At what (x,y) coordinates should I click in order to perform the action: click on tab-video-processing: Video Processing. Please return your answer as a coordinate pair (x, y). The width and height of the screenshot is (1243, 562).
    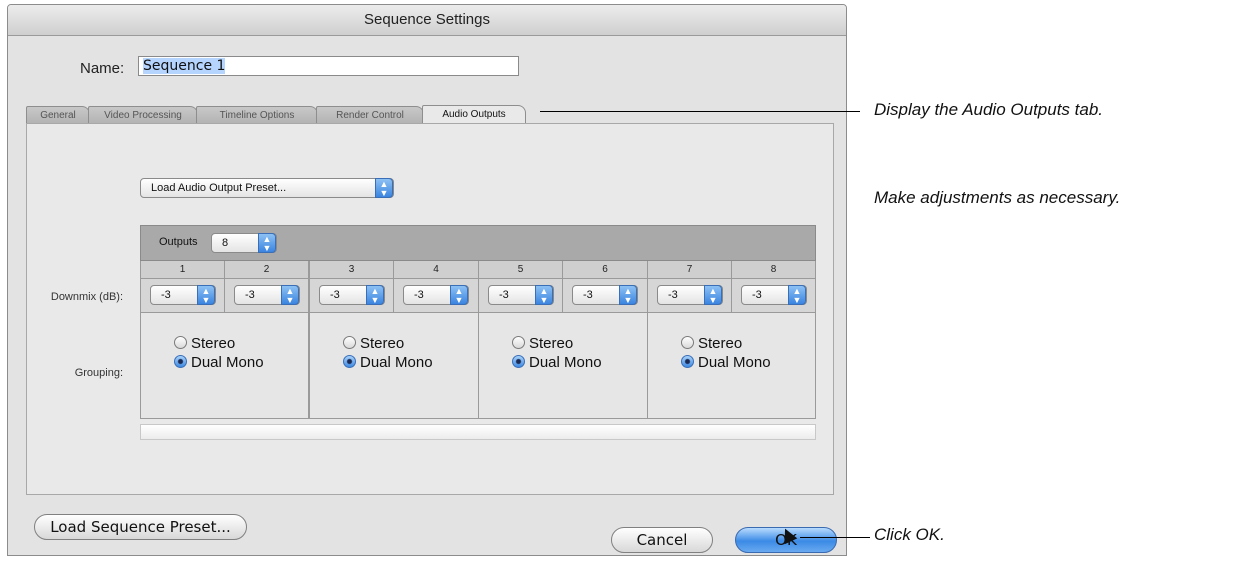
    Looking at the image, I should click on (143, 115).